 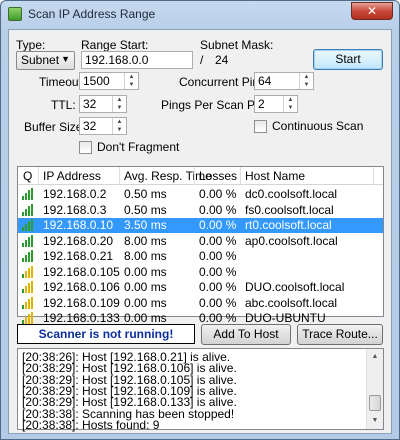 What do you see at coordinates (119, 104) in the screenshot?
I see `ttl-spinner: ▲ ▼` at bounding box center [119, 104].